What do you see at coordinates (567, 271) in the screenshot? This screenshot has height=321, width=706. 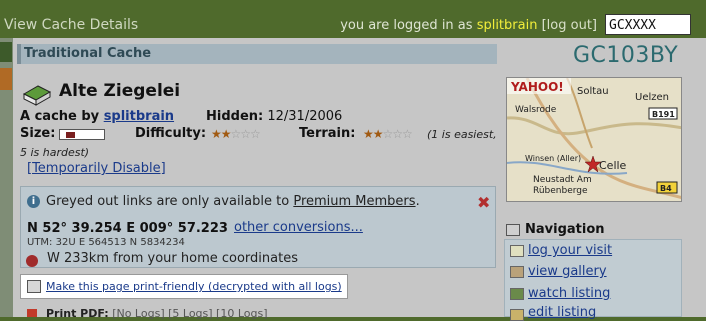 I see `nav-view-gallery: view gallery` at bounding box center [567, 271].